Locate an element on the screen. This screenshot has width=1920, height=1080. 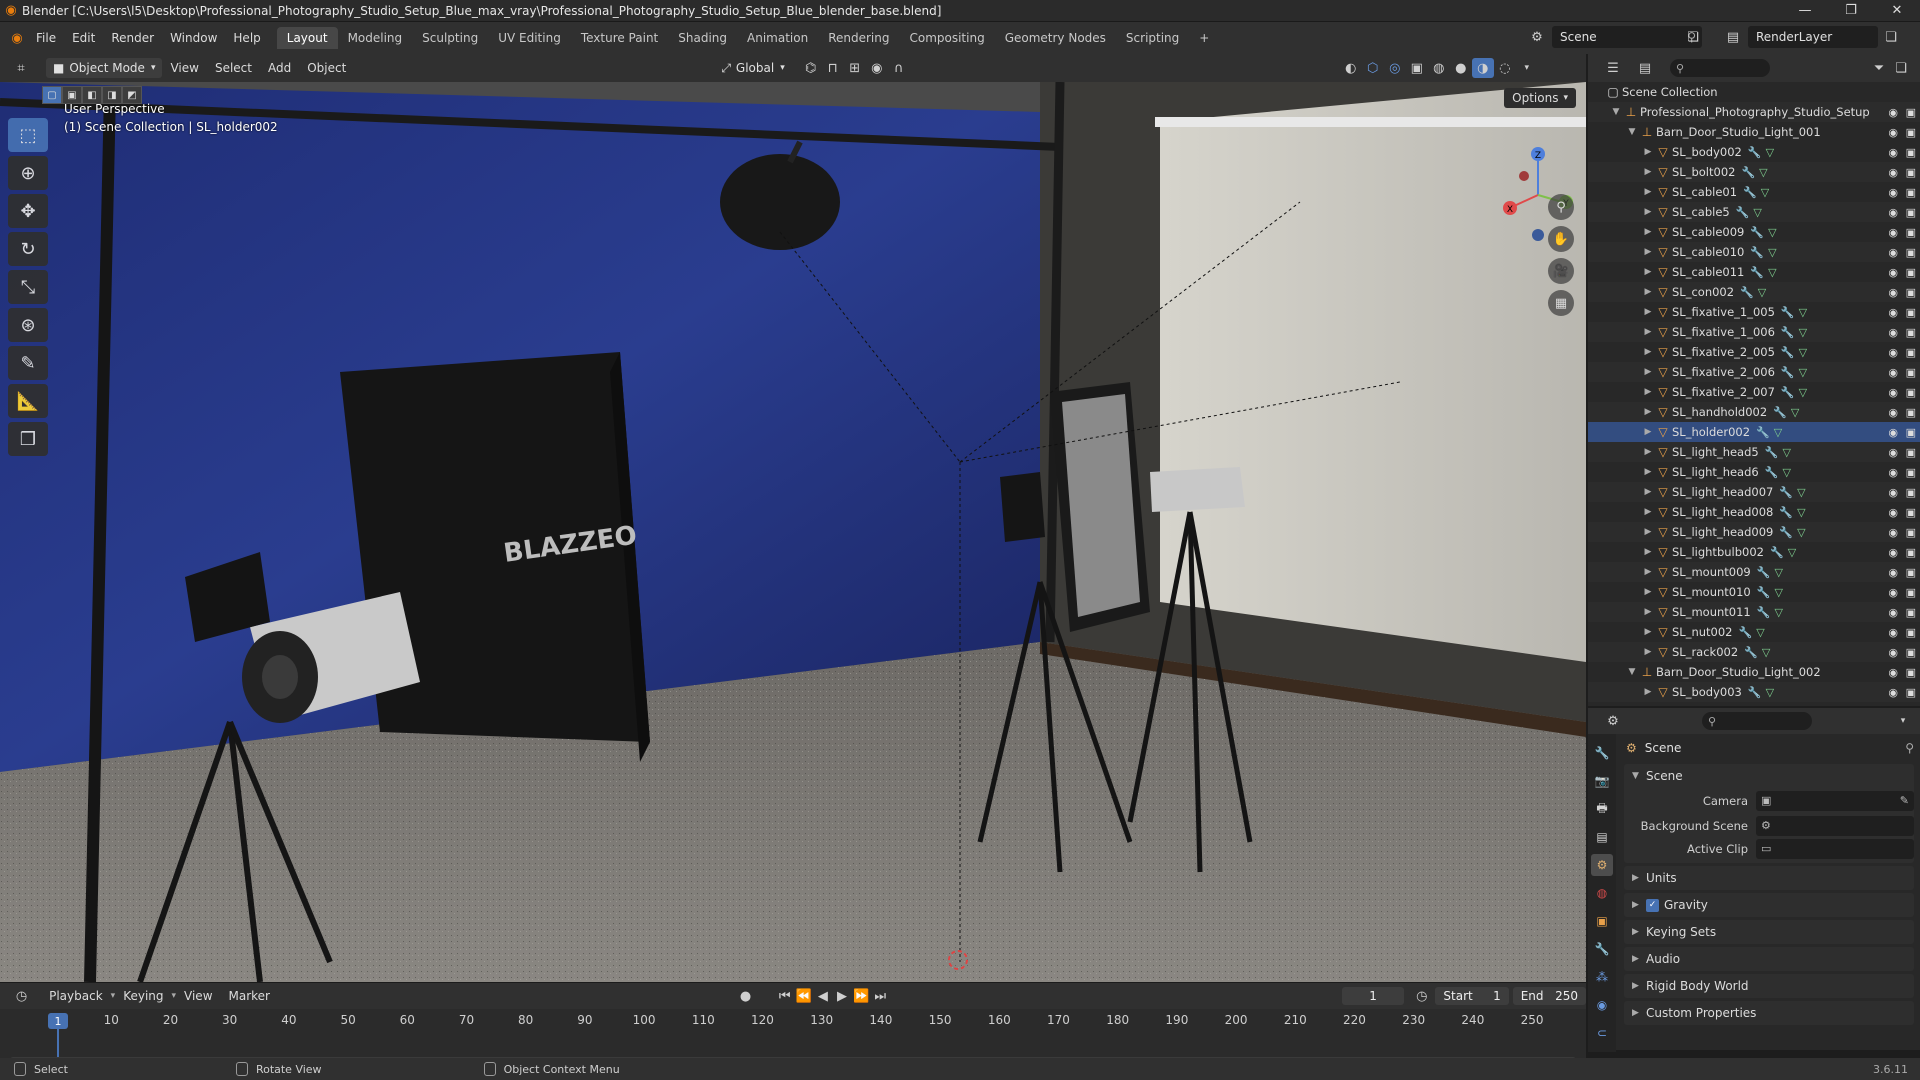
tab-modeling: Modeling is located at coordinates (375, 38).